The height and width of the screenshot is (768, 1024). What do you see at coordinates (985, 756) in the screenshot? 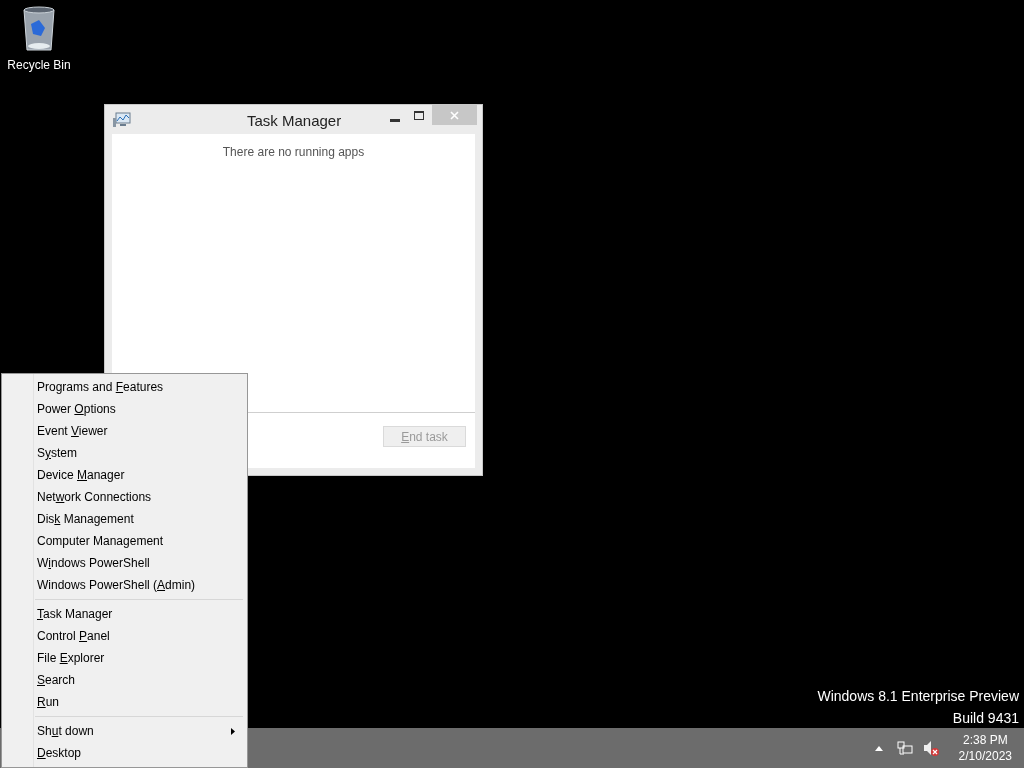
I see `clock-date: 2/10/2023` at bounding box center [985, 756].